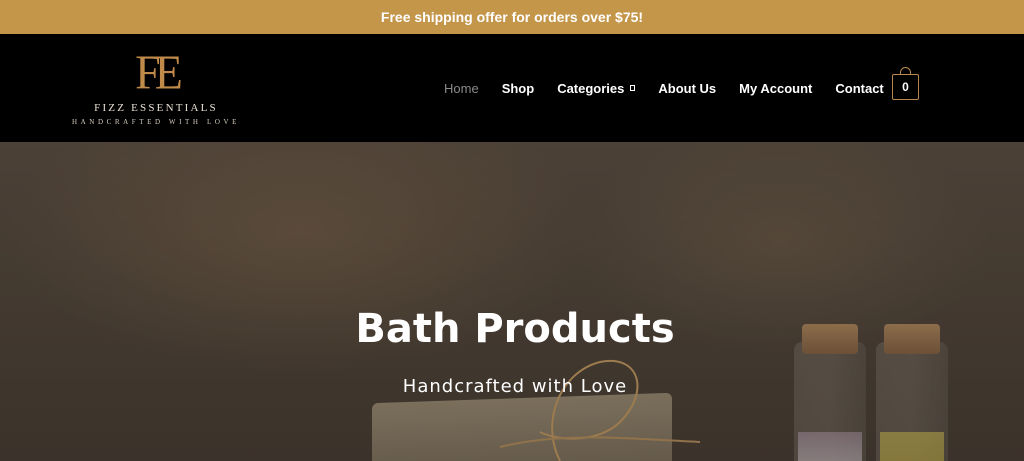 The image size is (1024, 461). Describe the element at coordinates (633, 88) in the screenshot. I see `dropdown-icon` at that location.